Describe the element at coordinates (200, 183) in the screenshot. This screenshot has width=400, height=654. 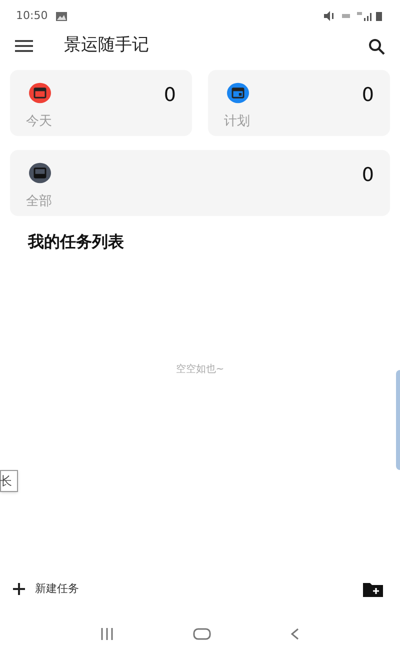
I see `category-card: 0 全部` at that location.